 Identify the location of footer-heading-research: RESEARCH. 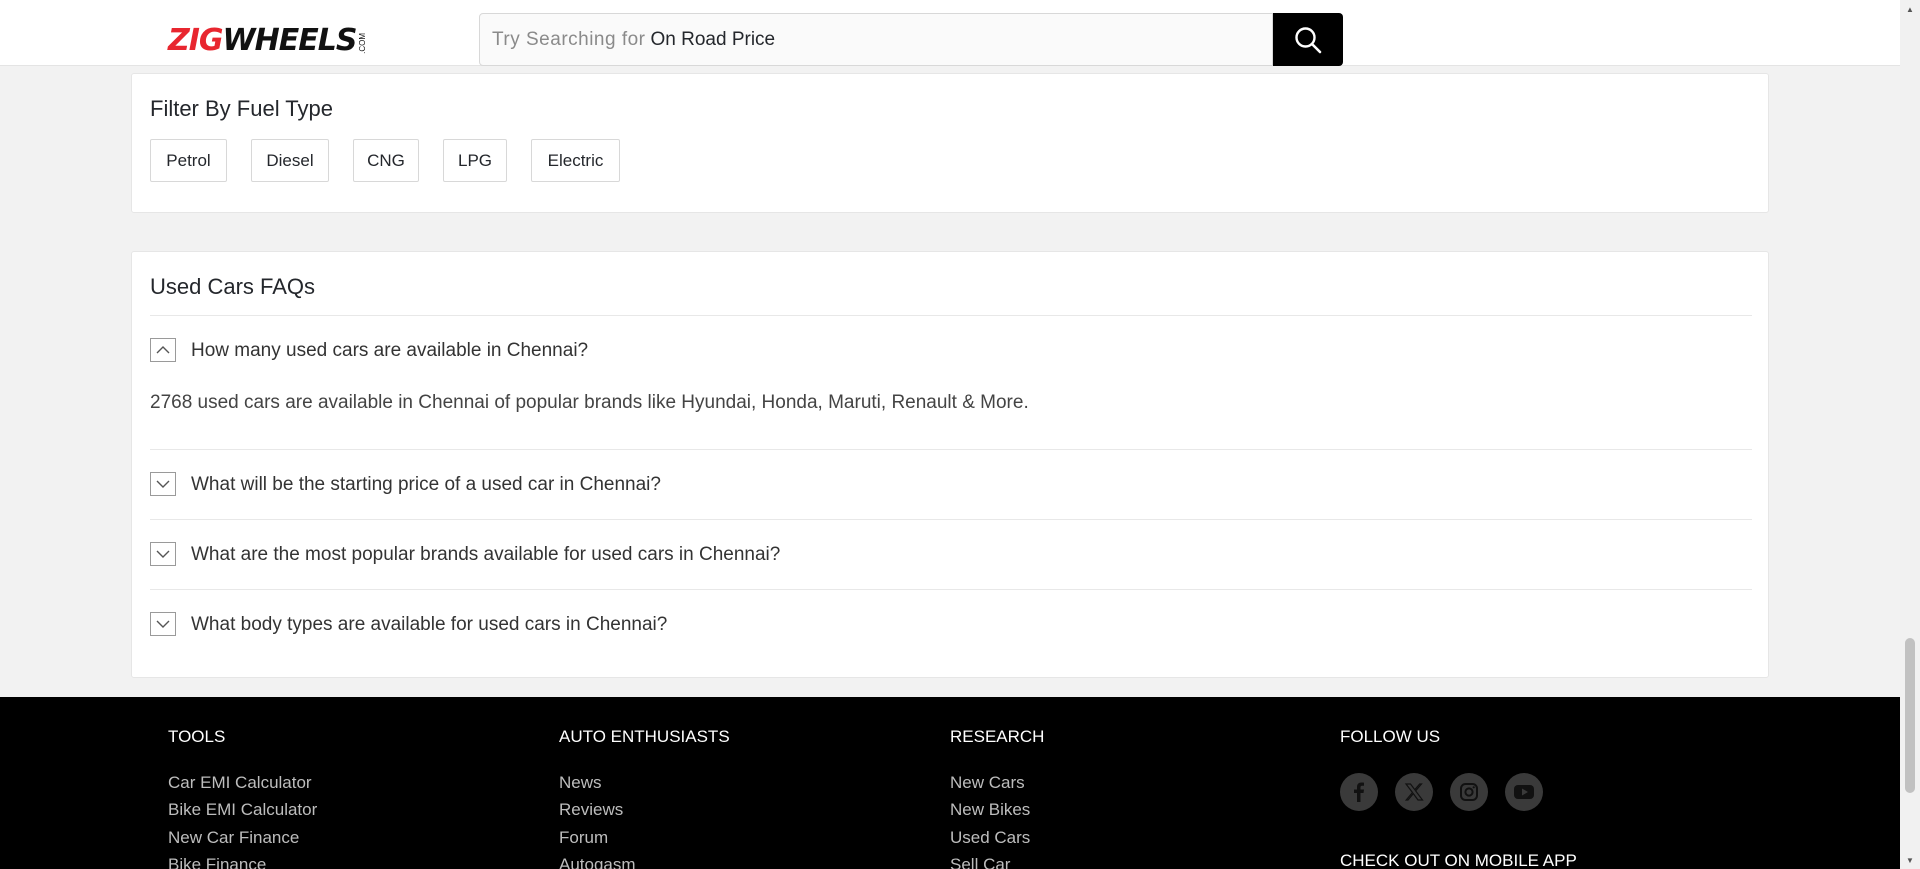
(997, 736).